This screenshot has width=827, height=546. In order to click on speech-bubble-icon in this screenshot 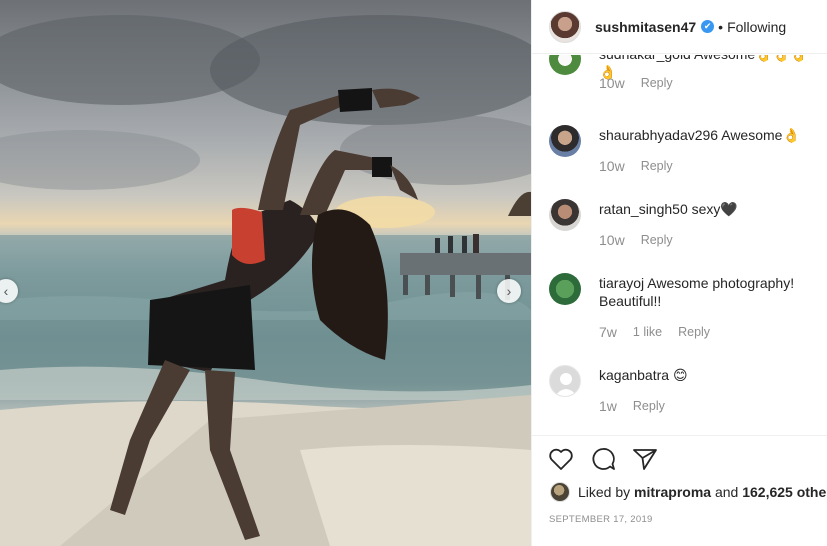, I will do `click(603, 459)`.